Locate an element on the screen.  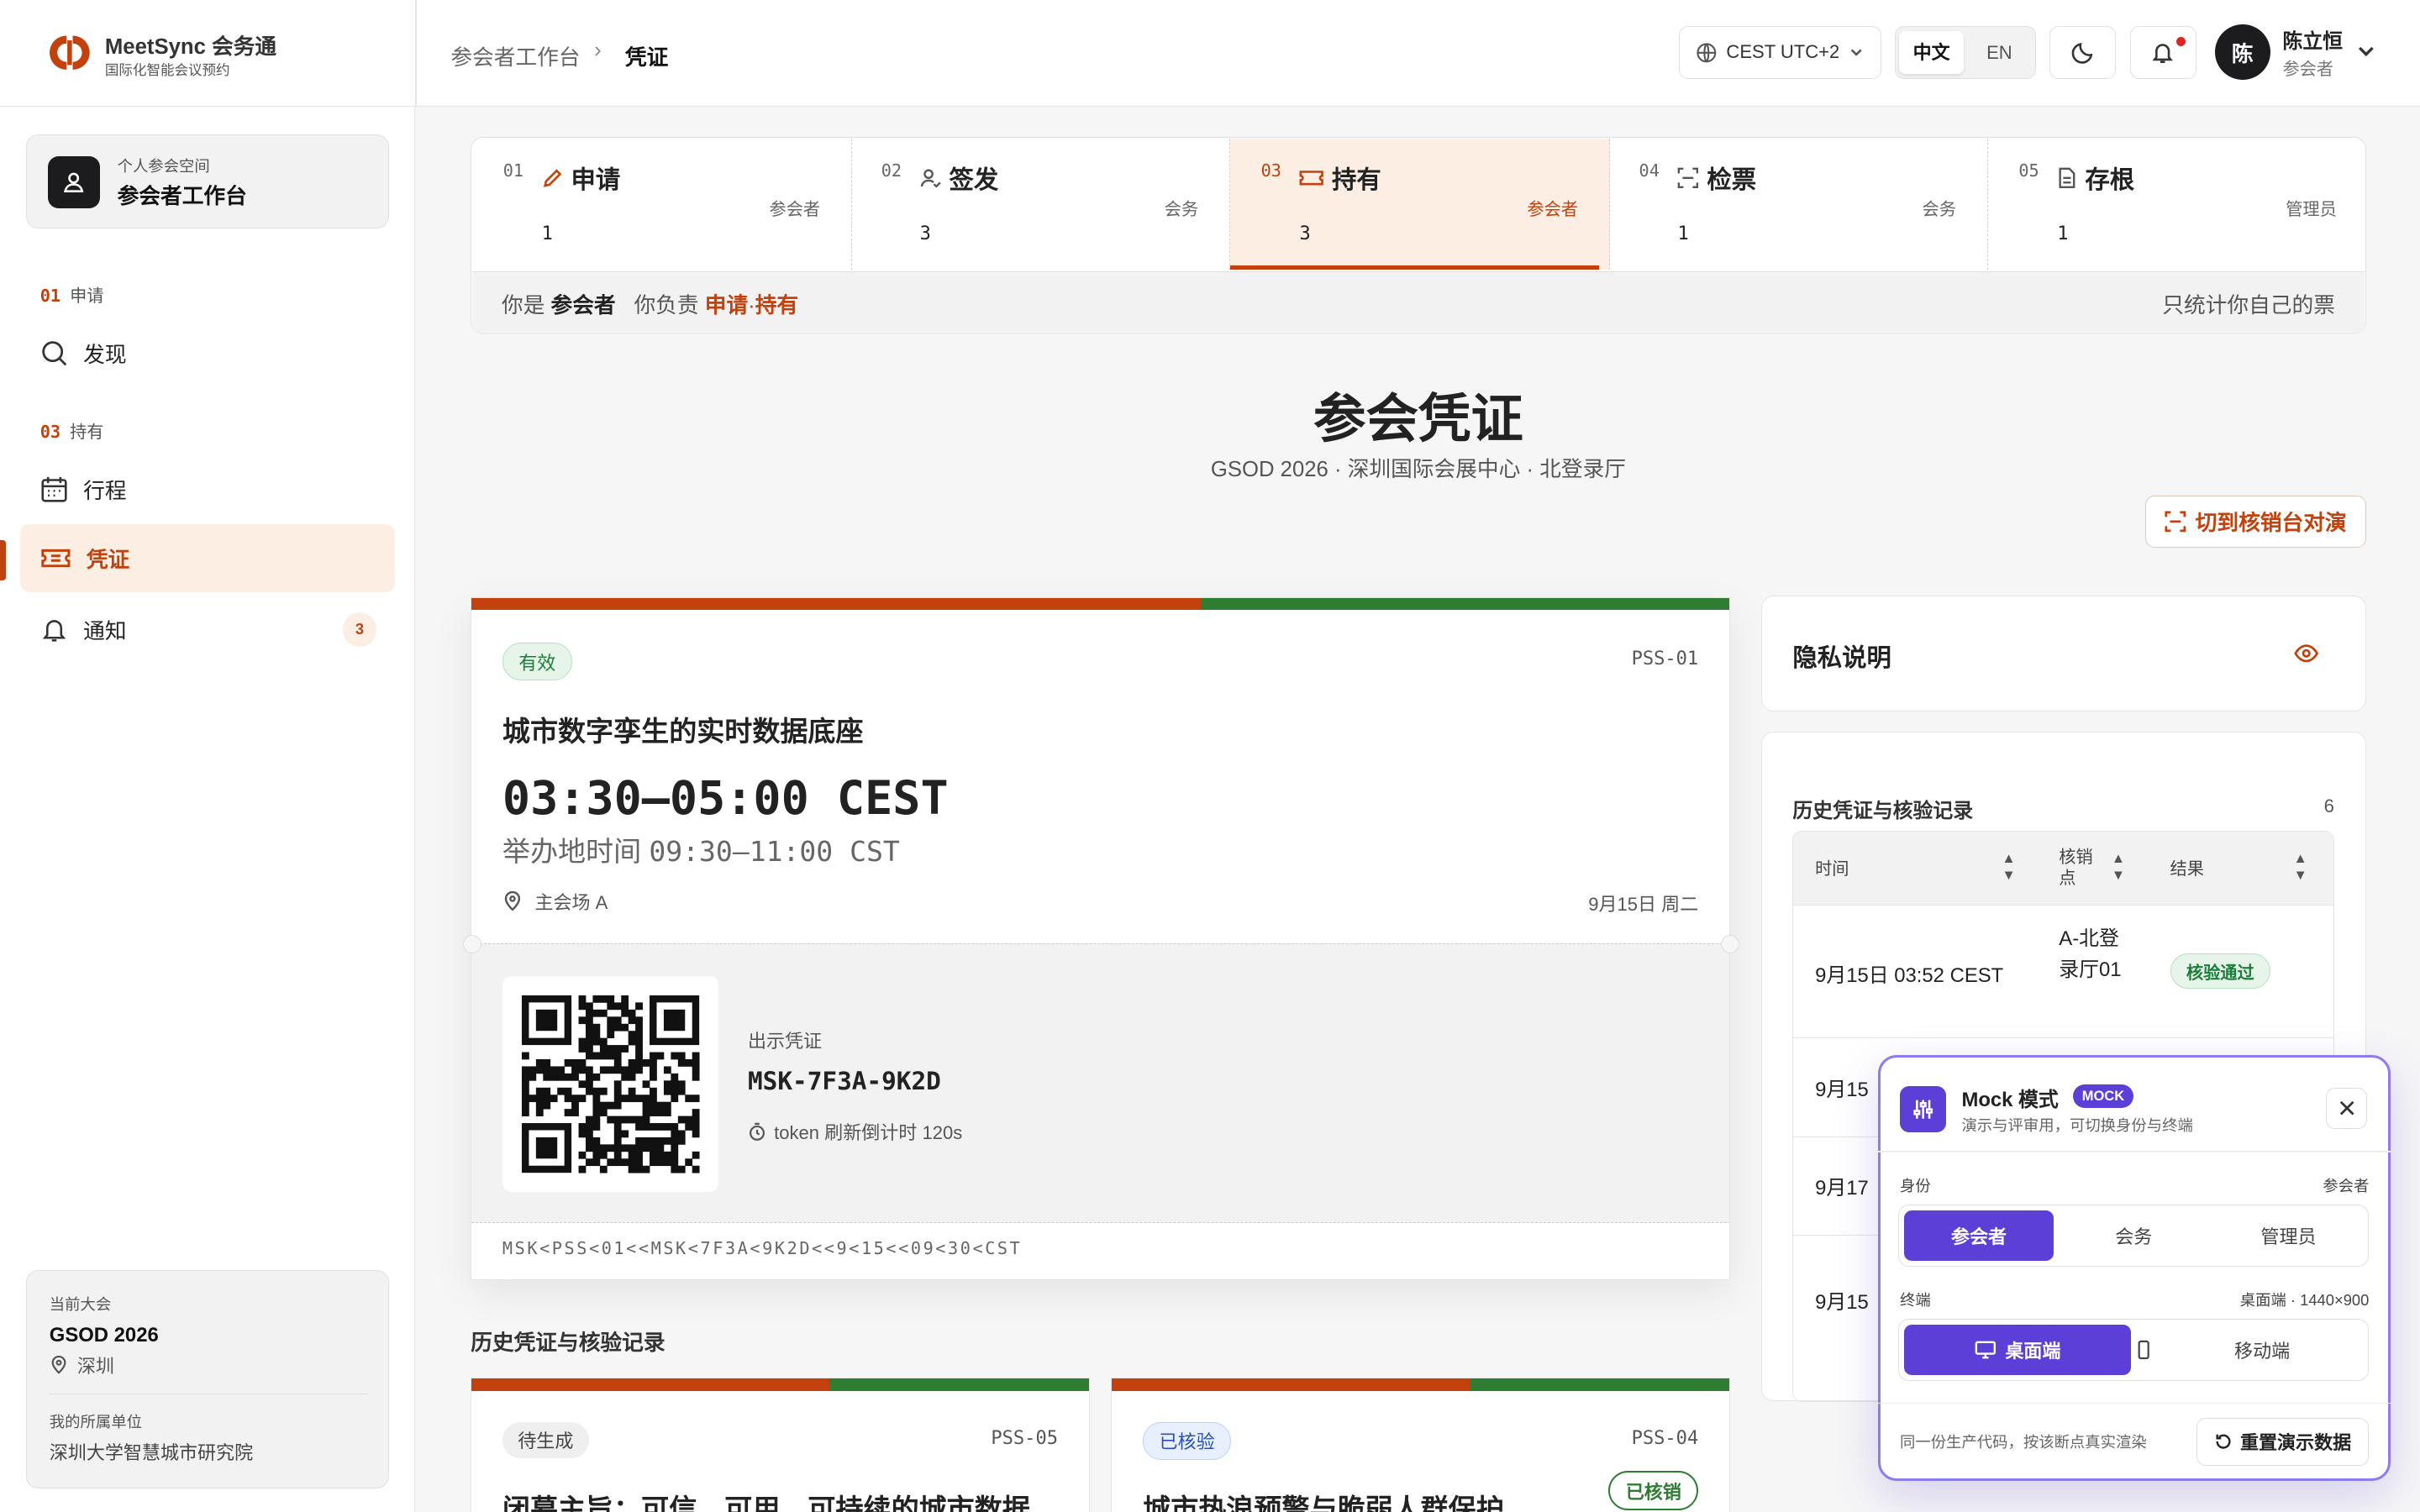
col-point: 核销点 is located at coordinates (2084, 869).